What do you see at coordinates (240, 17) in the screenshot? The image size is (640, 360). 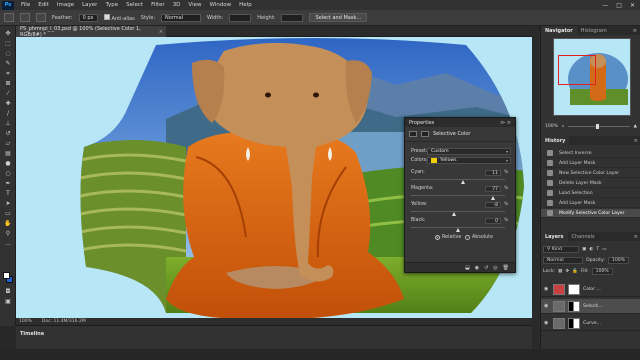 I see `width-input` at bounding box center [240, 17].